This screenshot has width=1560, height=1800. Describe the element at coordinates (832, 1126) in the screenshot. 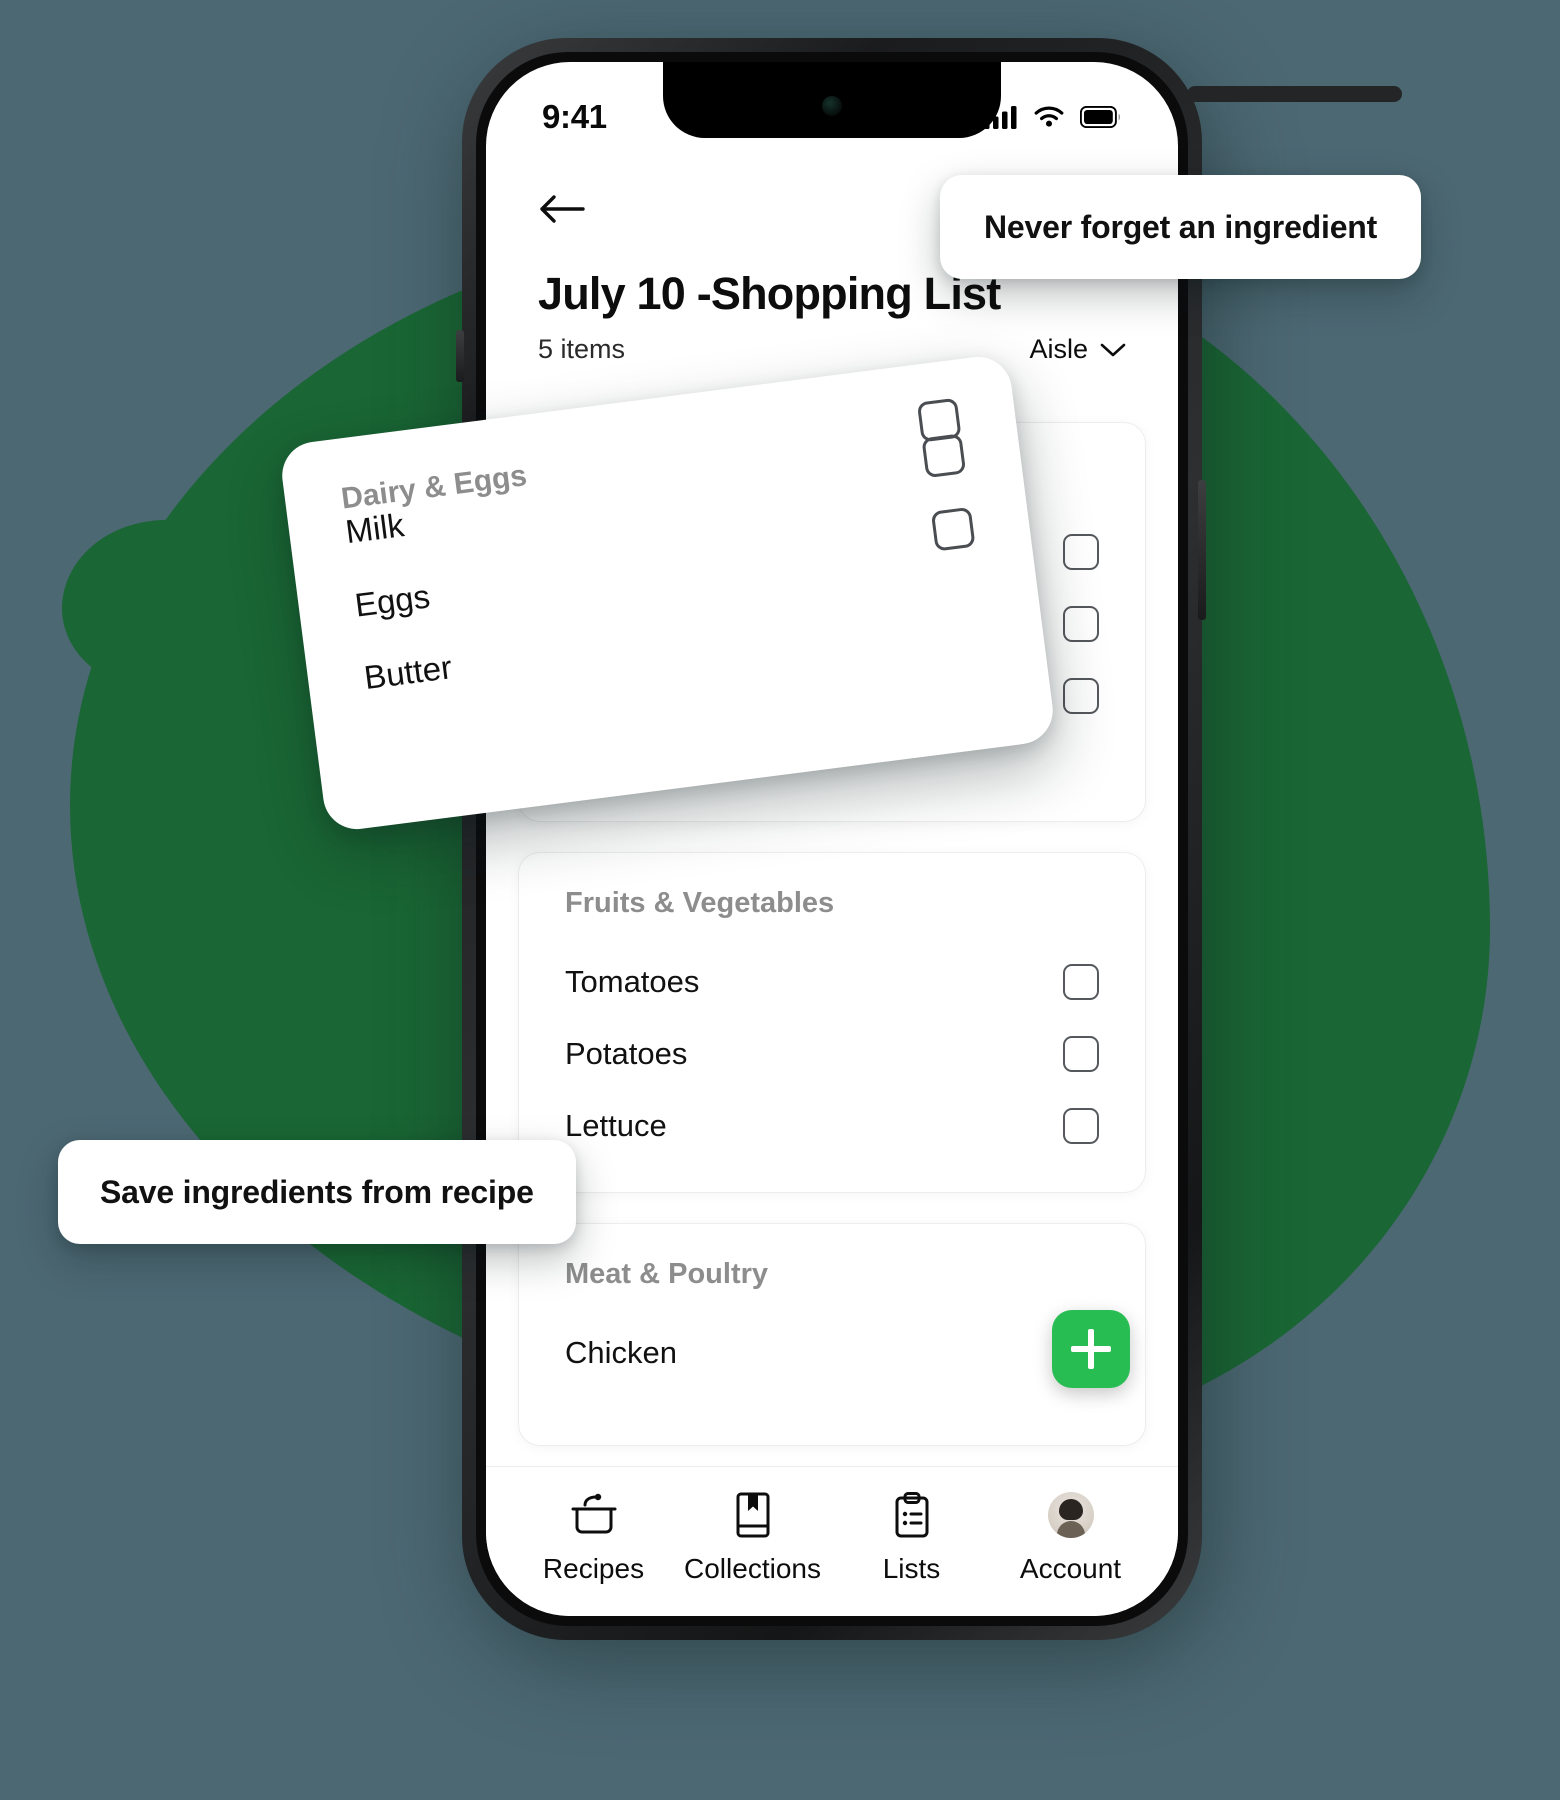

I see `list-item: Lettuce` at that location.